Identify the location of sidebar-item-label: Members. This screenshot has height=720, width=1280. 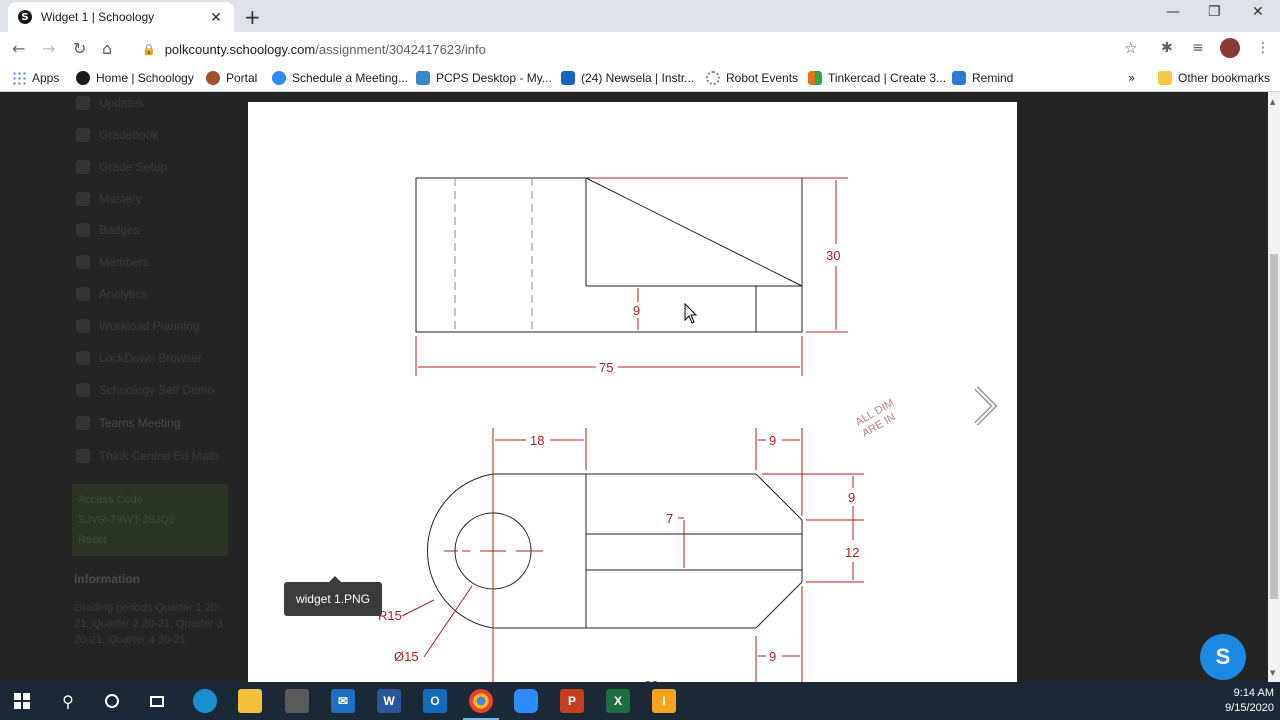
(124, 262).